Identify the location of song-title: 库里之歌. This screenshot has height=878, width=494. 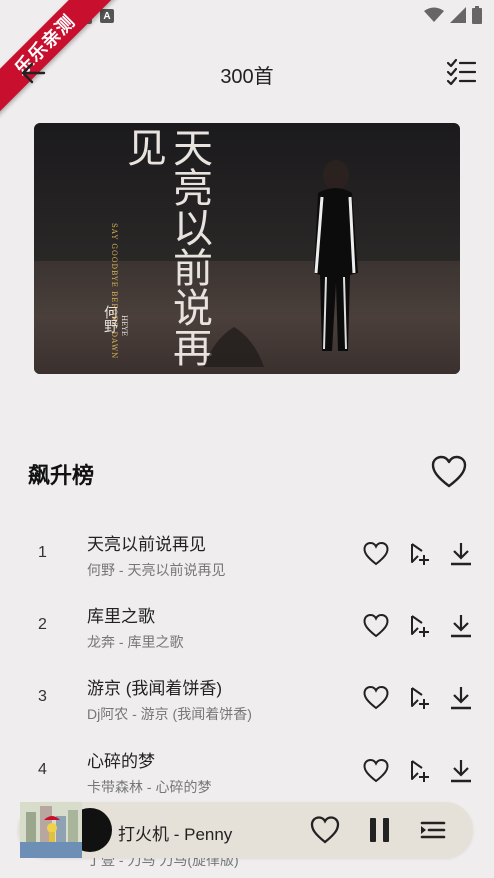
(121, 616).